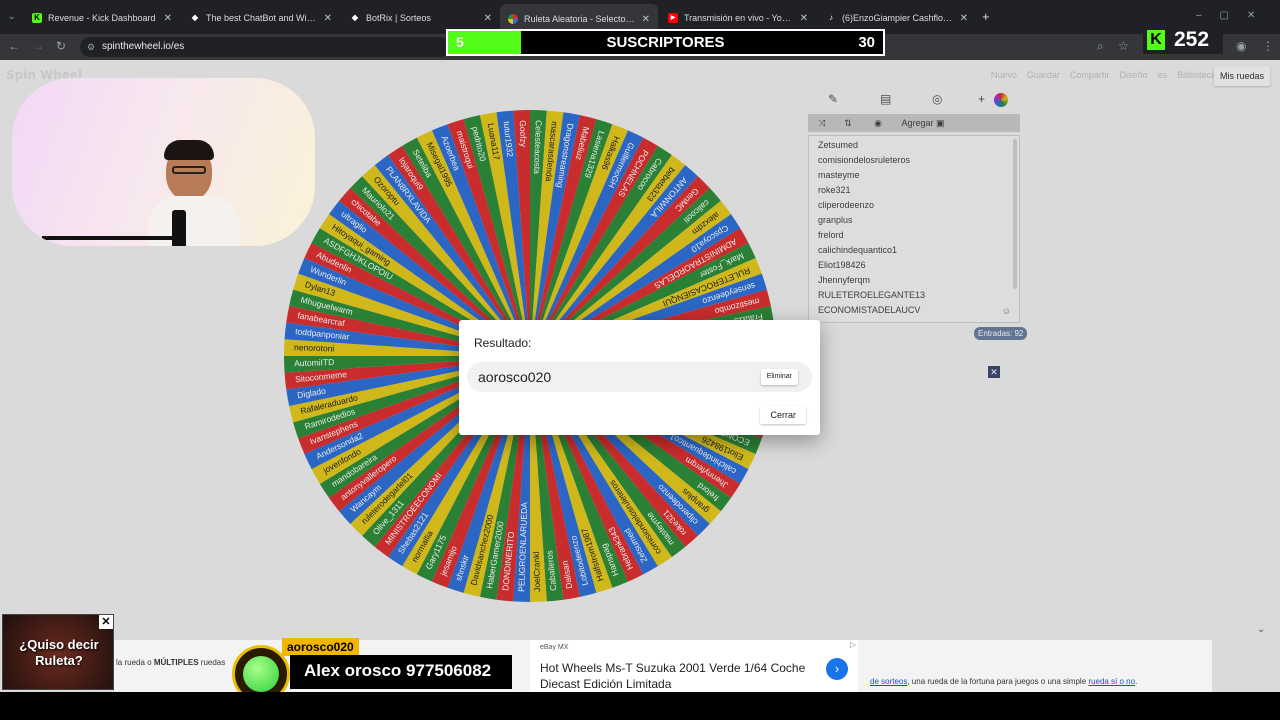  What do you see at coordinates (831, 17) in the screenshot?
I see `tiktok-icon: ♪` at bounding box center [831, 17].